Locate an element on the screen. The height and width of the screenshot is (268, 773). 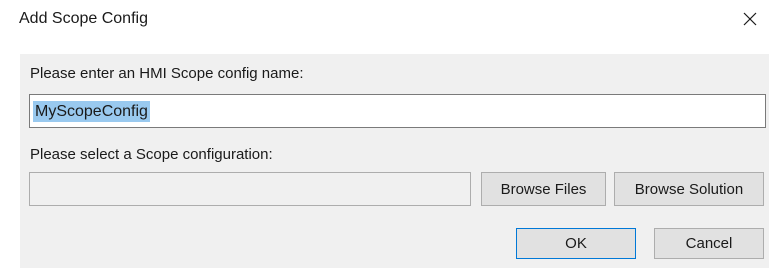
close-button is located at coordinates (750, 19).